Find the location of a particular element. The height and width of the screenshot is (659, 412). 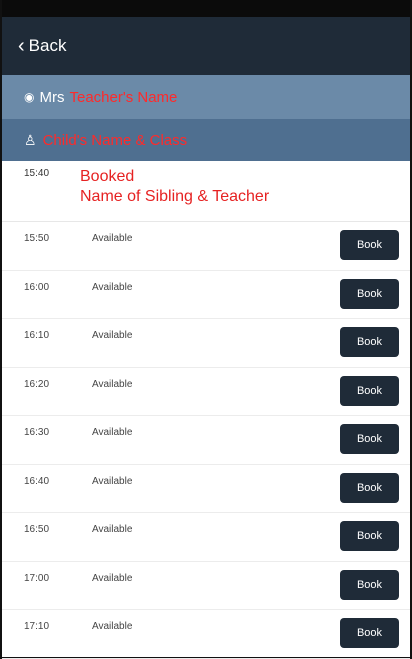

slot-time: 16:20 is located at coordinates (37, 384).